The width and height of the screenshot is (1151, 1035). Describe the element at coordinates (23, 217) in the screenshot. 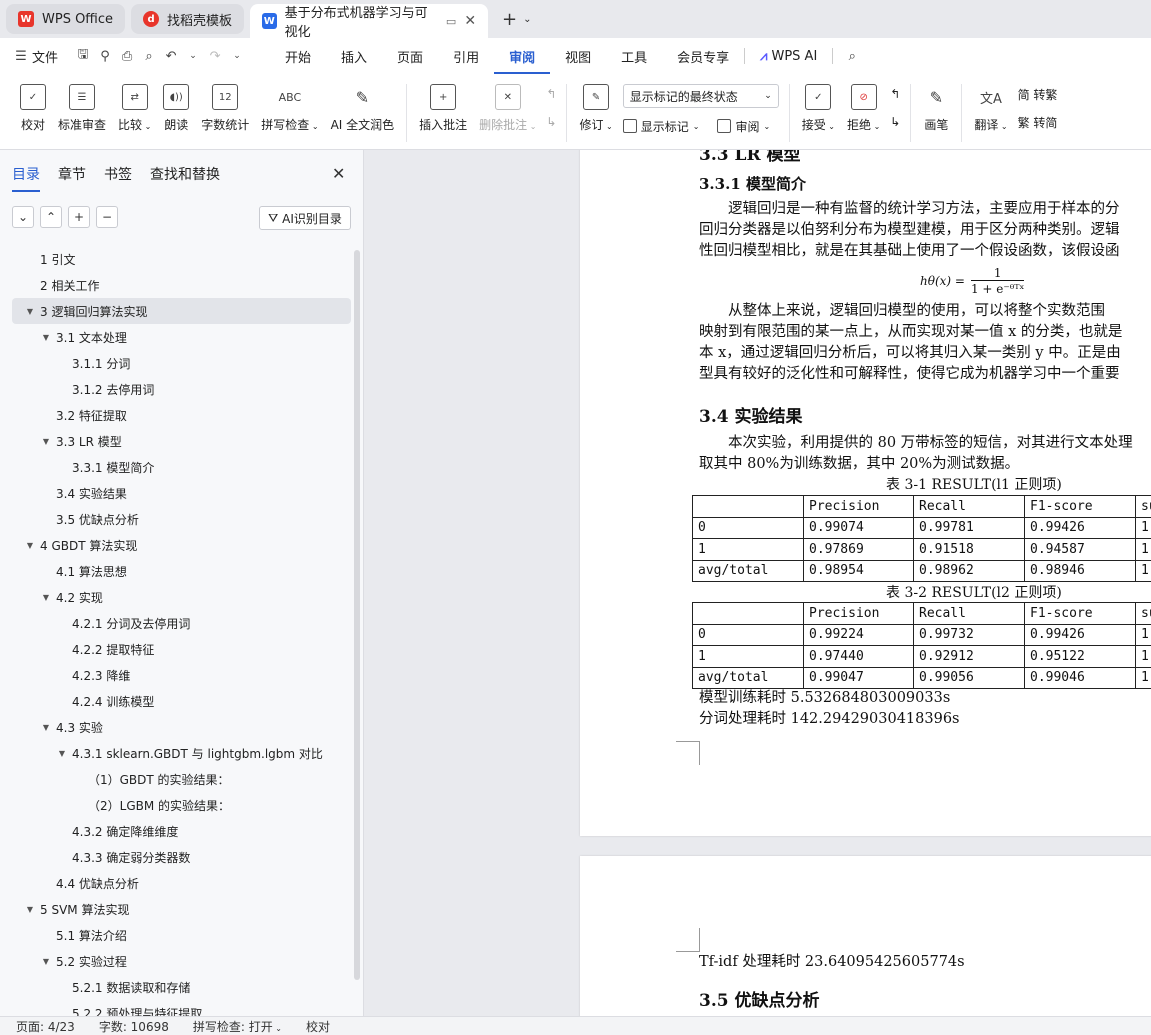

I see `collapse-all-button: ⌄` at that location.